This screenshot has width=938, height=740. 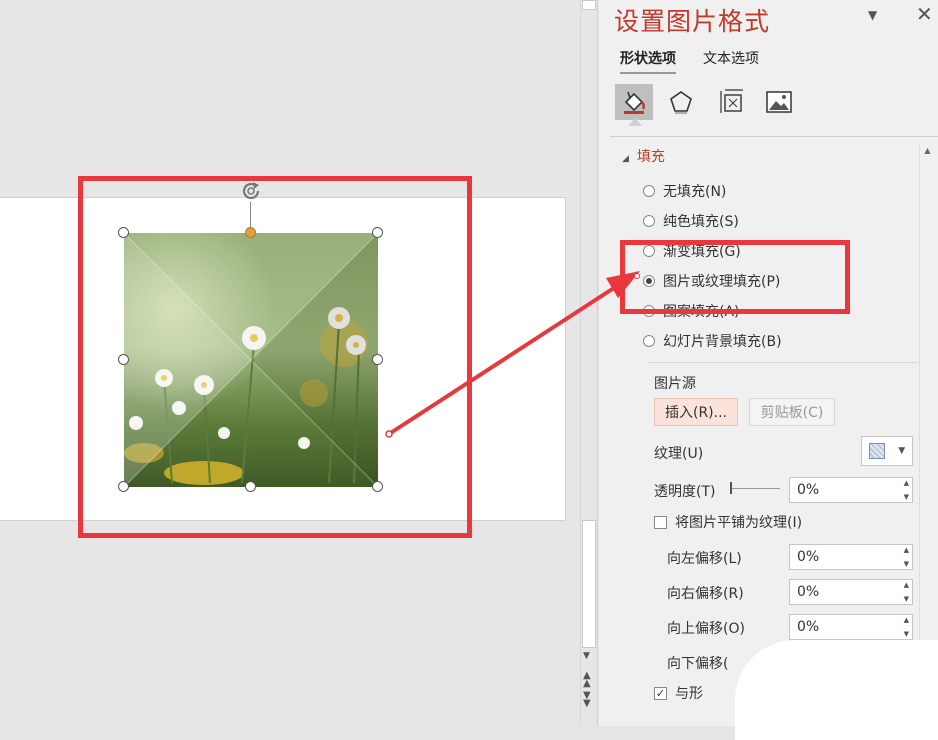 What do you see at coordinates (589, 5) in the screenshot?
I see `main-scrollbar-top-segment` at bounding box center [589, 5].